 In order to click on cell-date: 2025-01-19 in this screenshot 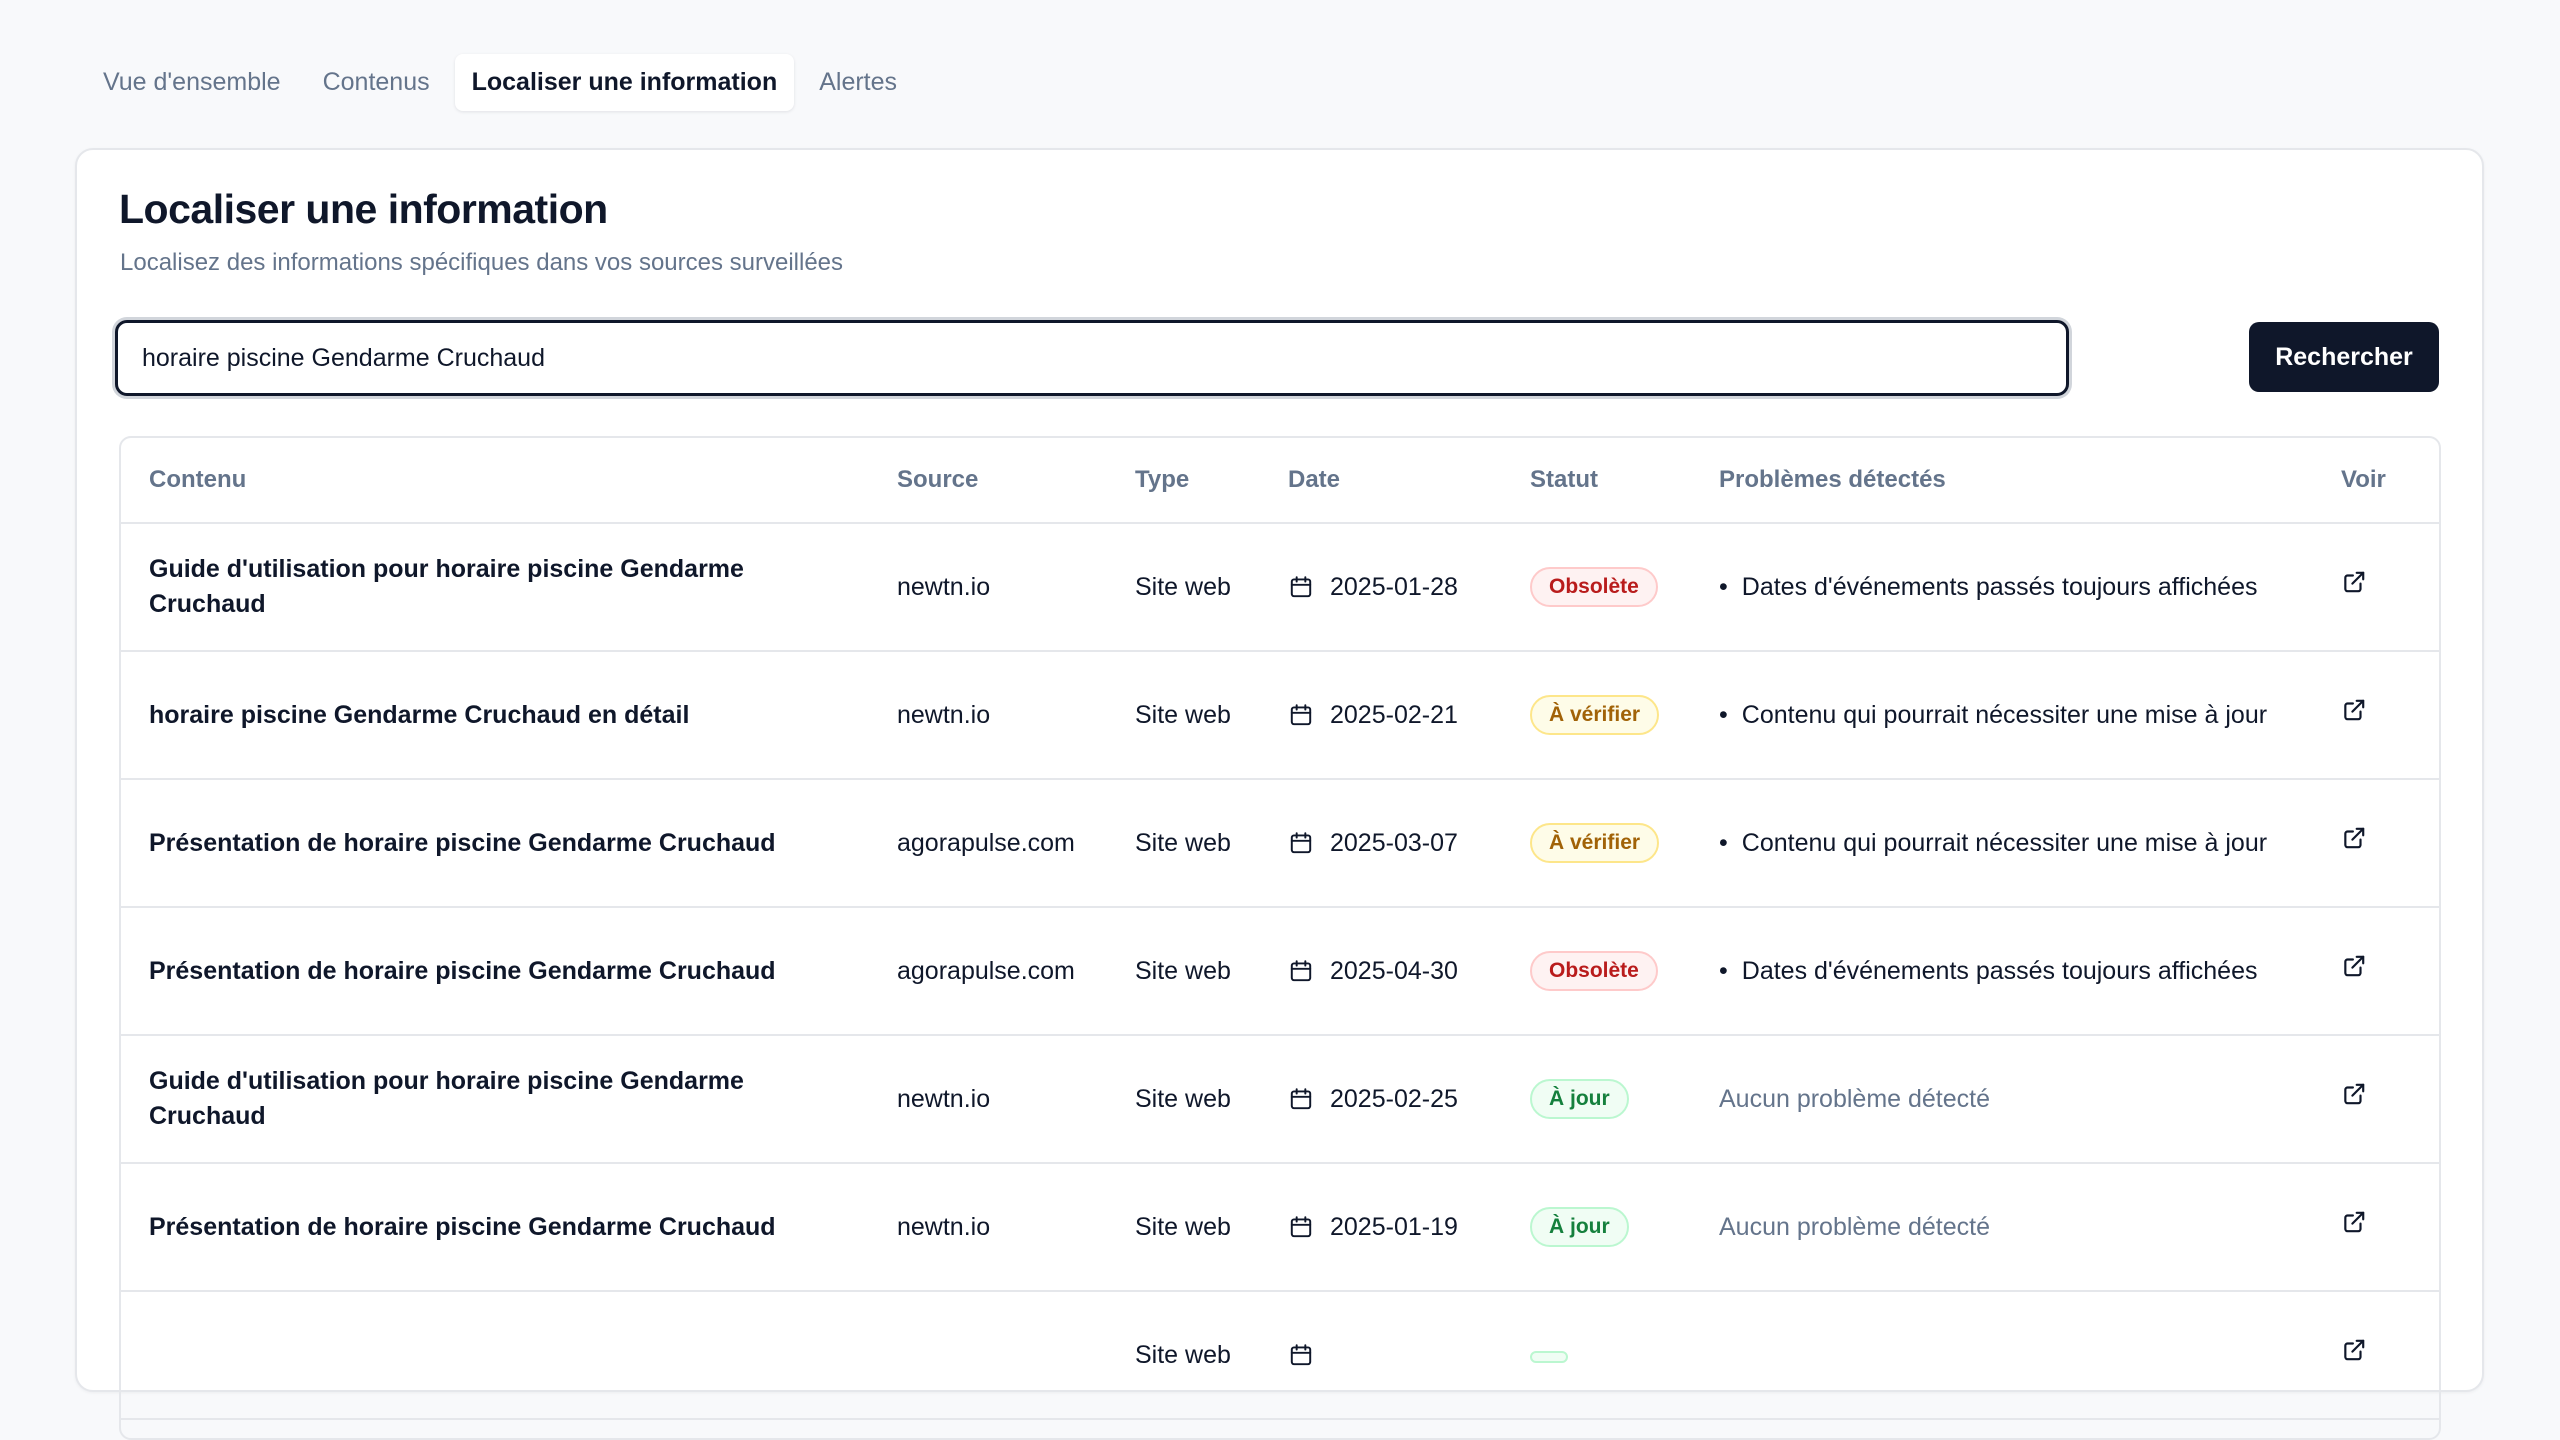, I will do `click(1381, 1227)`.